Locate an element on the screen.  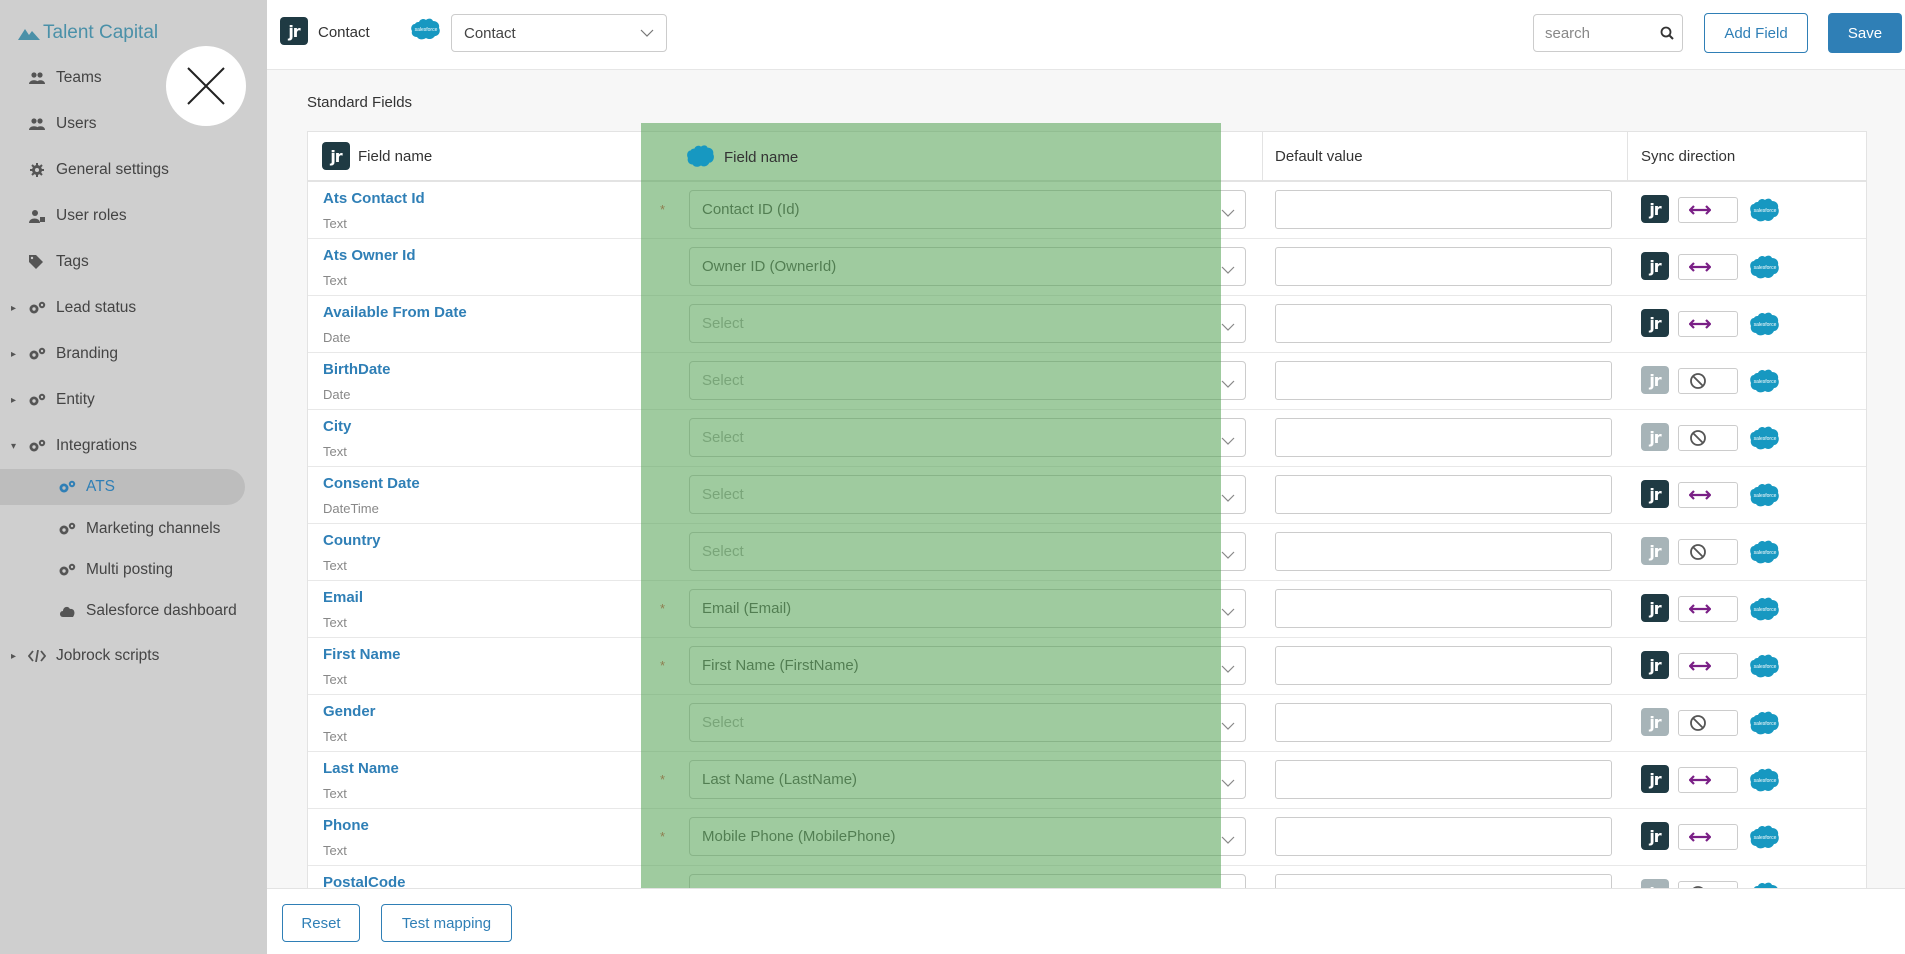
field-name-link: Email is located at coordinates (343, 597).